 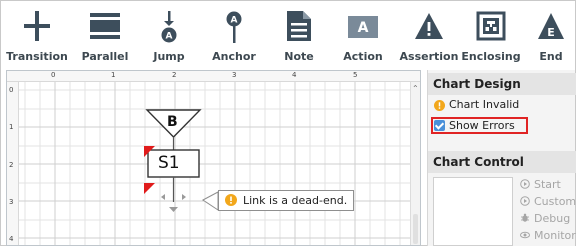 What do you see at coordinates (169, 27) in the screenshot?
I see `jump-icon: A` at bounding box center [169, 27].